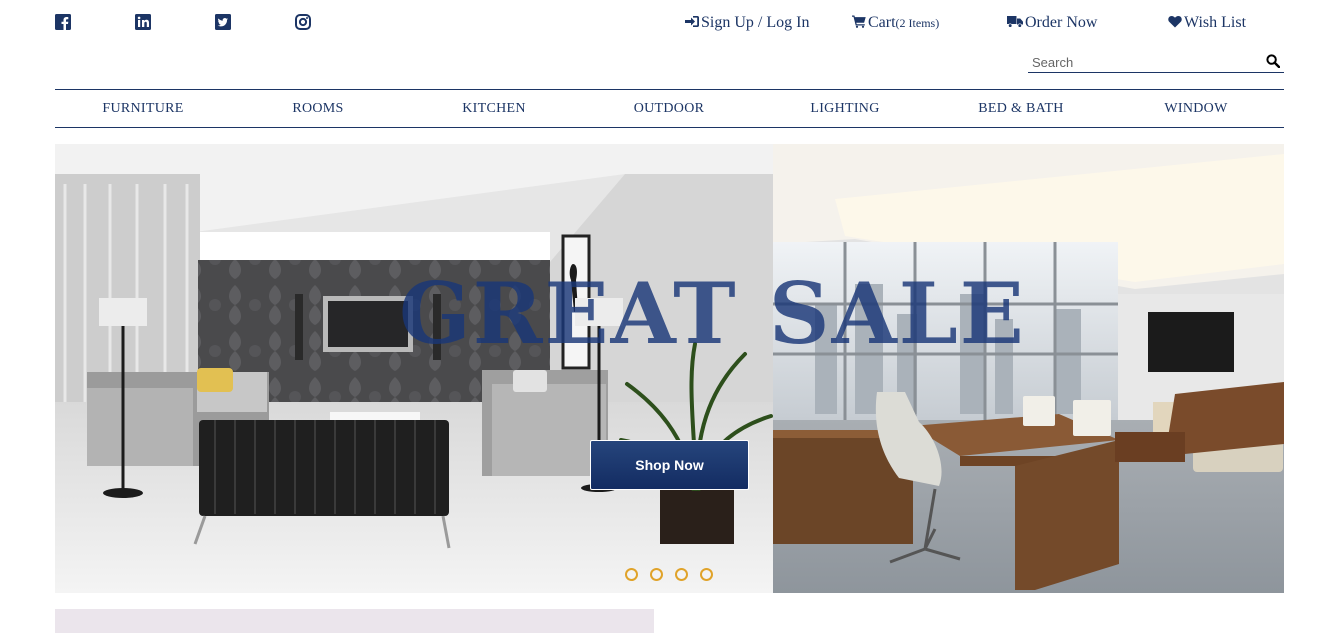 The height and width of the screenshot is (633, 1341). What do you see at coordinates (975, 624) in the screenshot?
I see `section-title-partial` at bounding box center [975, 624].